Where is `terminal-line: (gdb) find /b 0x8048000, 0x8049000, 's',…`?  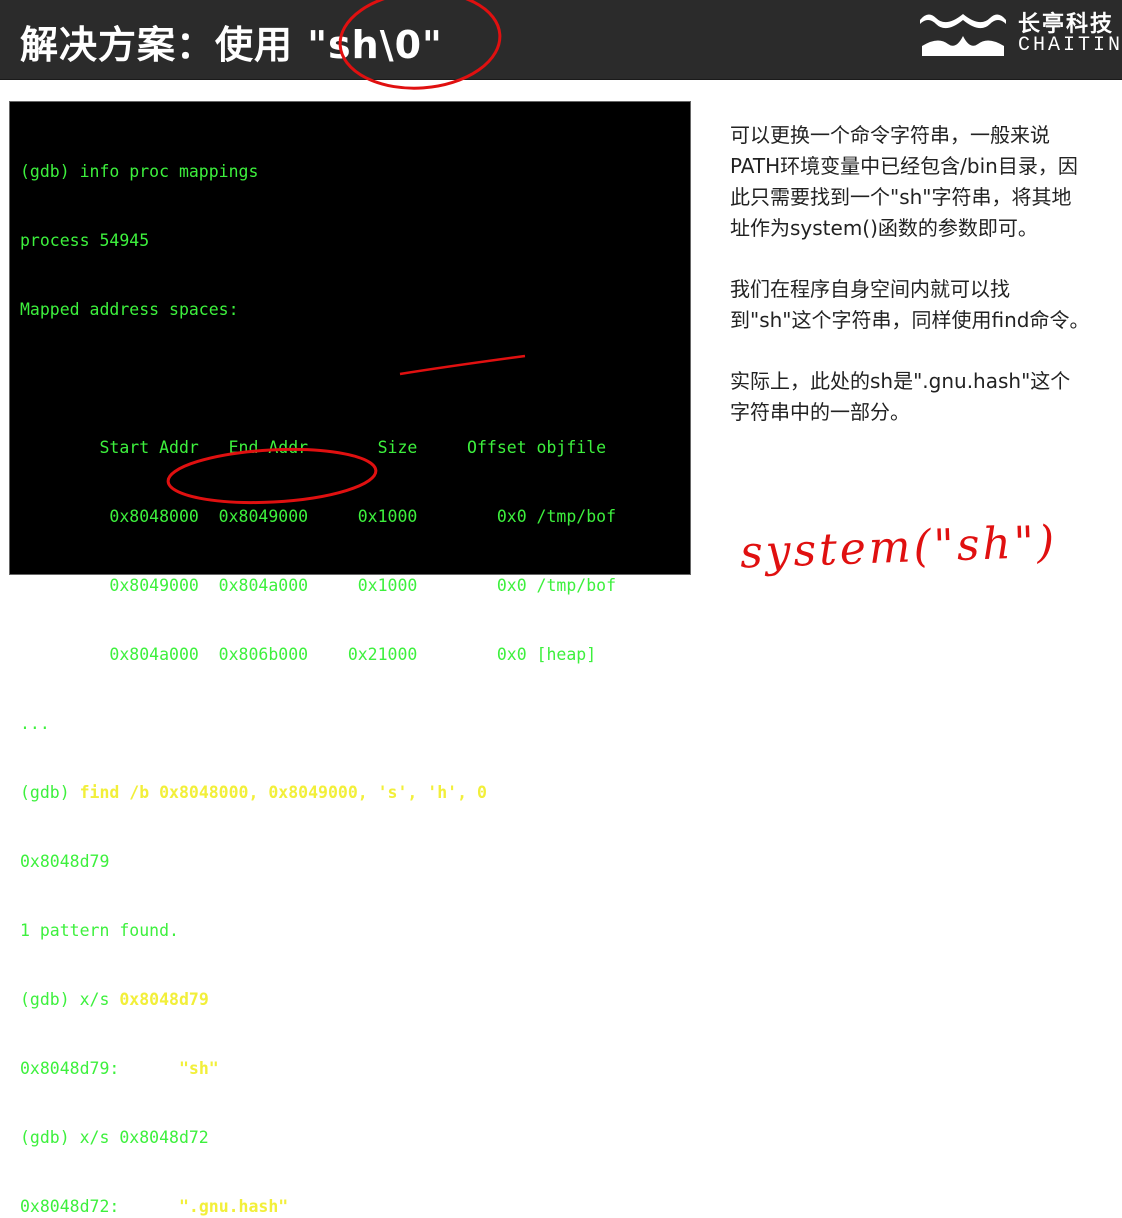 terminal-line: (gdb) find /b 0x8048000, 0x8049000, 's',… is located at coordinates (318, 792).